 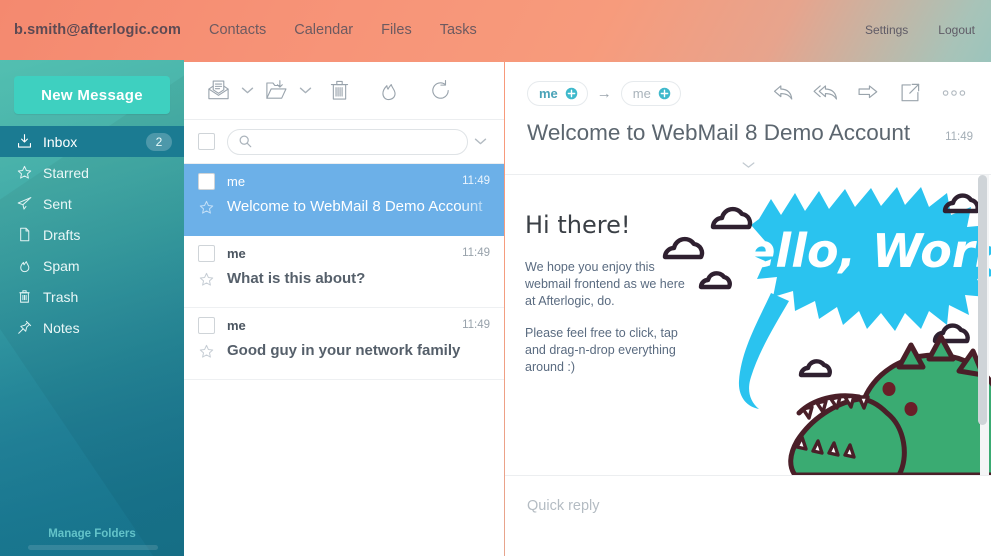 I want to click on forward-button, so click(x=868, y=93).